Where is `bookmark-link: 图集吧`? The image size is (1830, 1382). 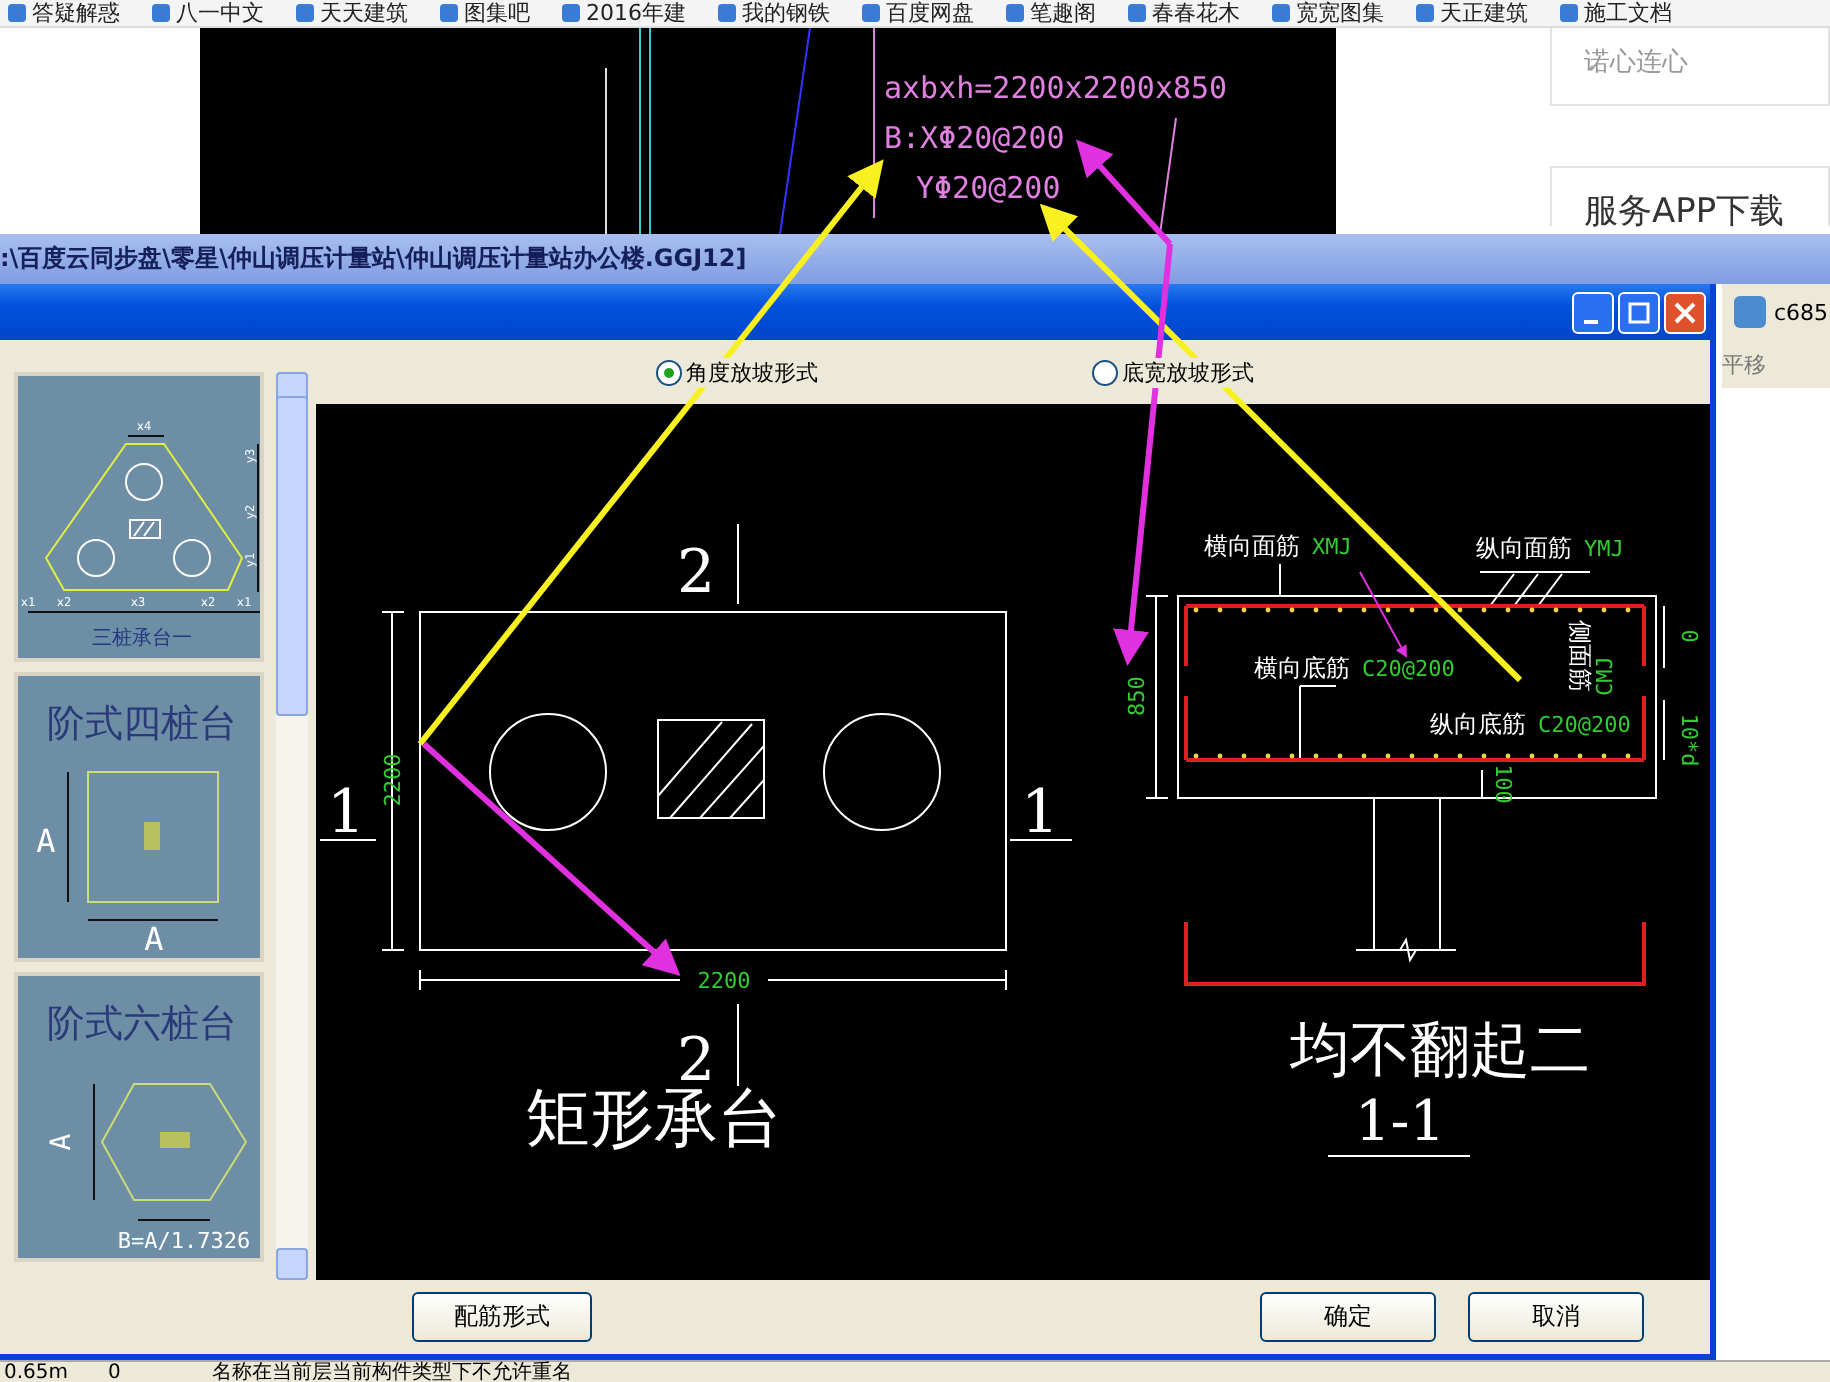 bookmark-link: 图集吧 is located at coordinates (485, 13).